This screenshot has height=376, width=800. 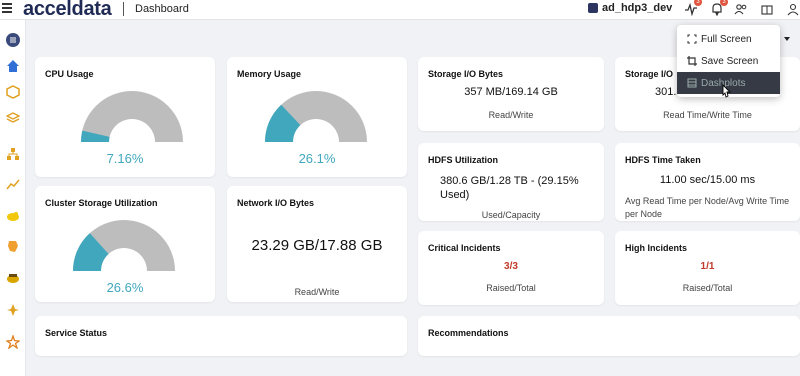 I want to click on network-value: 23.29 GB/17.88 GB, so click(x=317, y=245).